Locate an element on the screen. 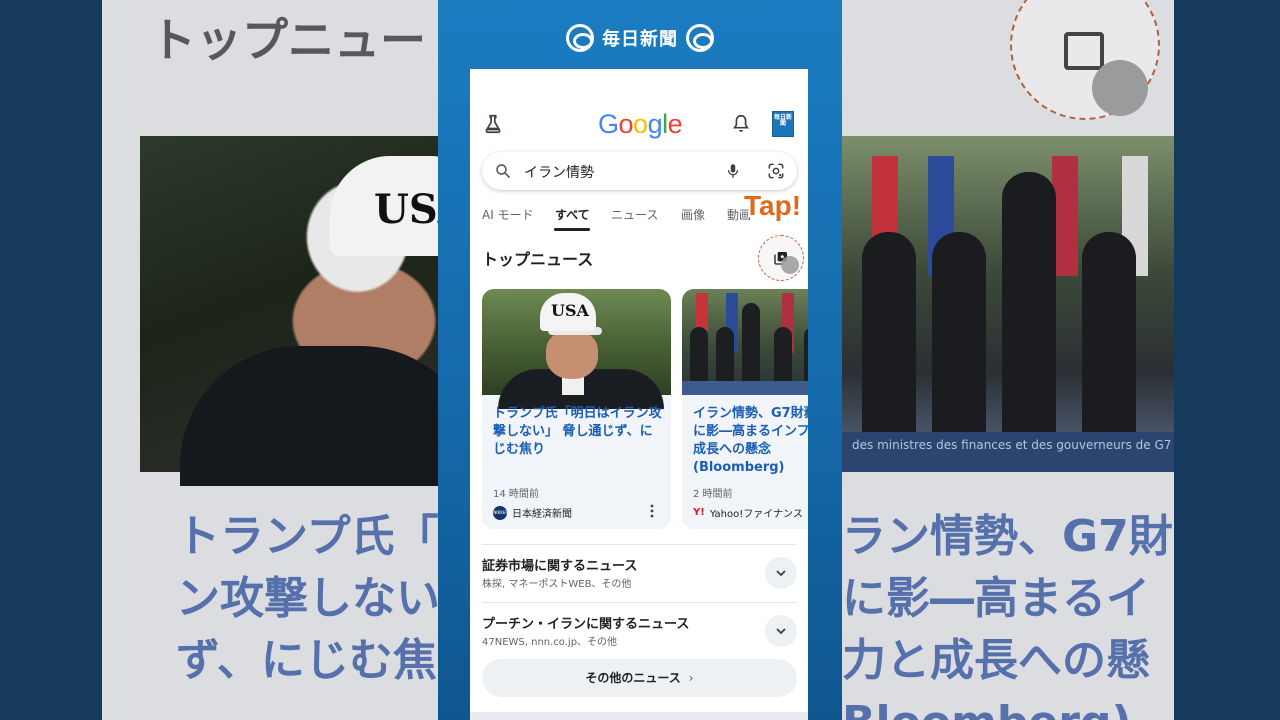  background-right-edge is located at coordinates (1227, 360).